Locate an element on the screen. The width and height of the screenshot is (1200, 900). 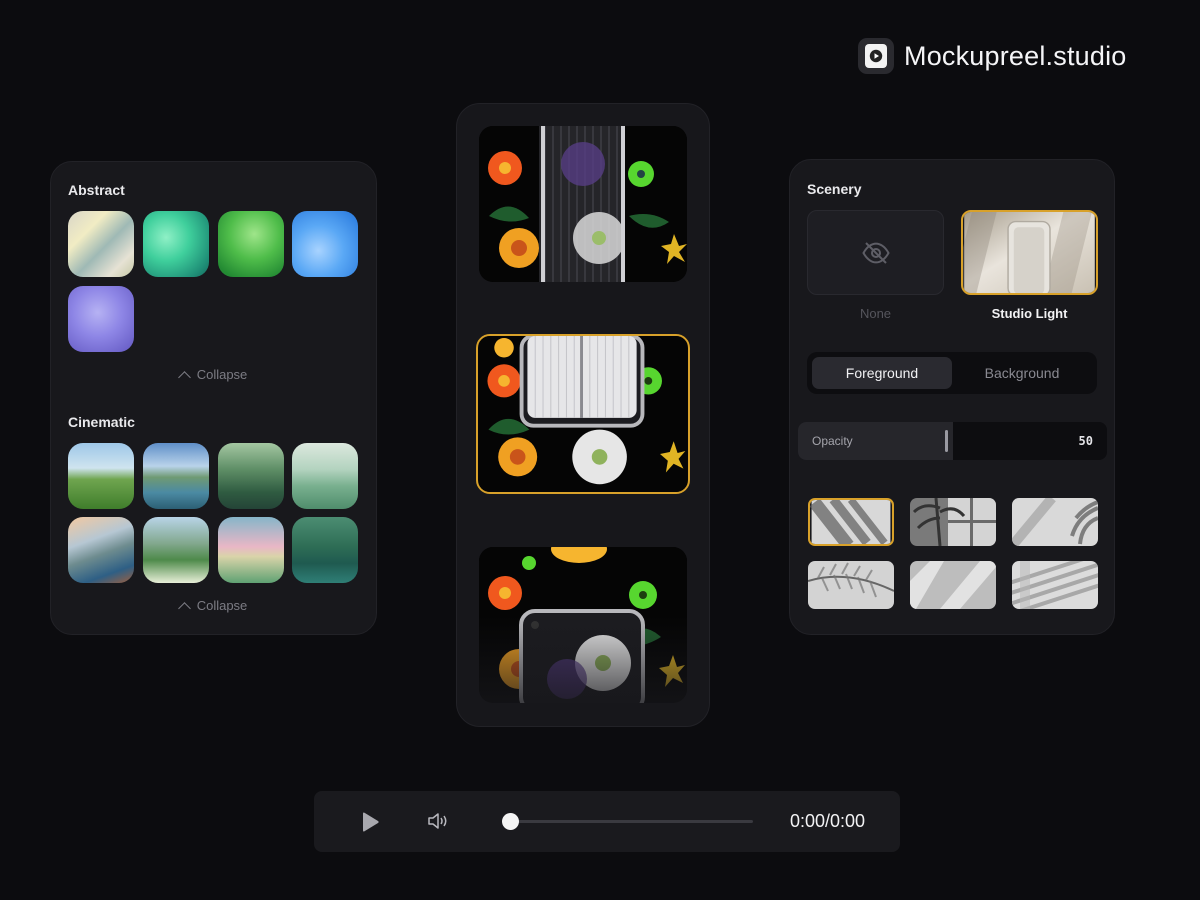
layer-toggle: Foreground Background is located at coordinates (952, 373).